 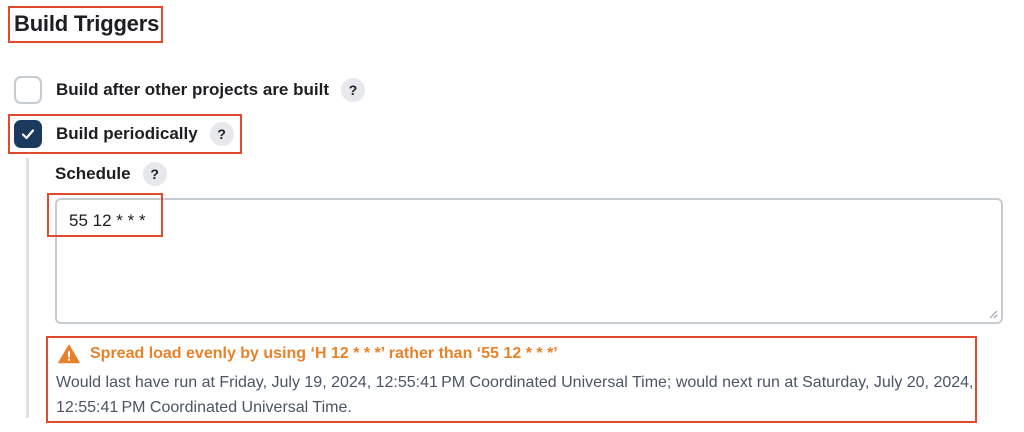 I want to click on checkmark-icon, so click(x=28, y=134).